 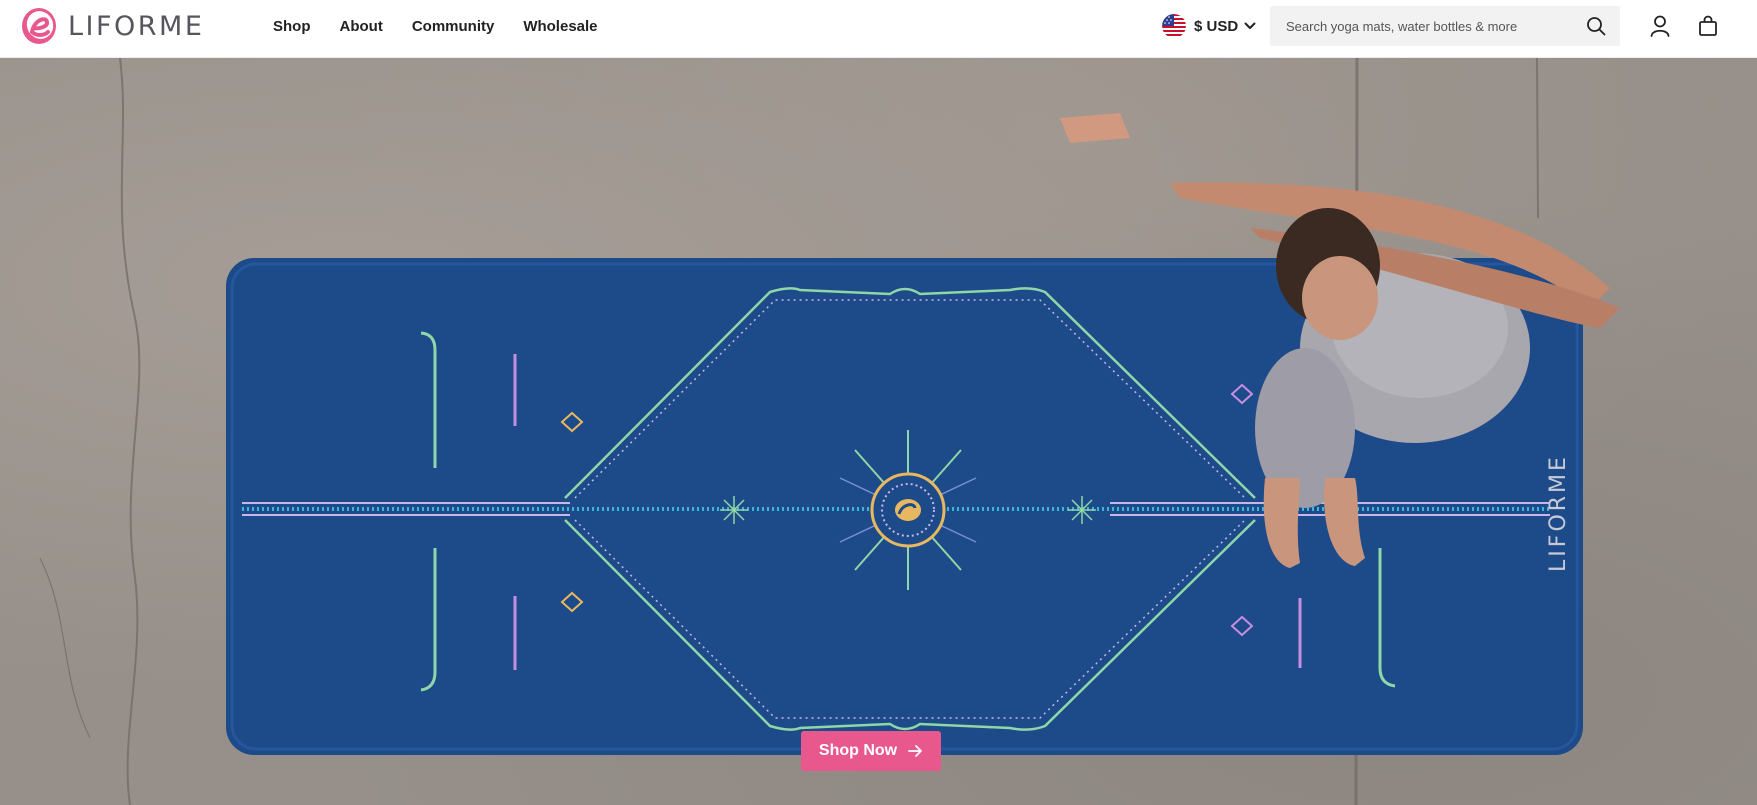 I want to click on nav-item-about: About, so click(x=361, y=26).